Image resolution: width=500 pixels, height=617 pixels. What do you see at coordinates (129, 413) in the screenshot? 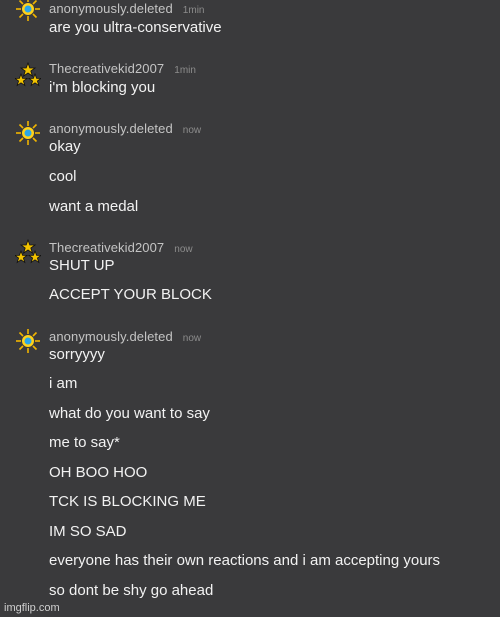
I see `message-text: what do you want to say` at bounding box center [129, 413].